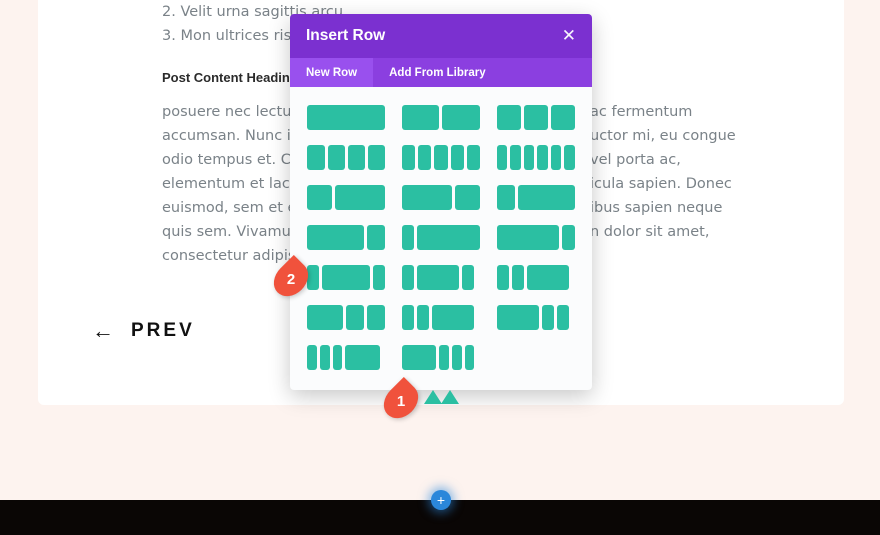 This screenshot has width=880, height=535. What do you see at coordinates (163, 330) in the screenshot?
I see `prev-post-label: PREV` at bounding box center [163, 330].